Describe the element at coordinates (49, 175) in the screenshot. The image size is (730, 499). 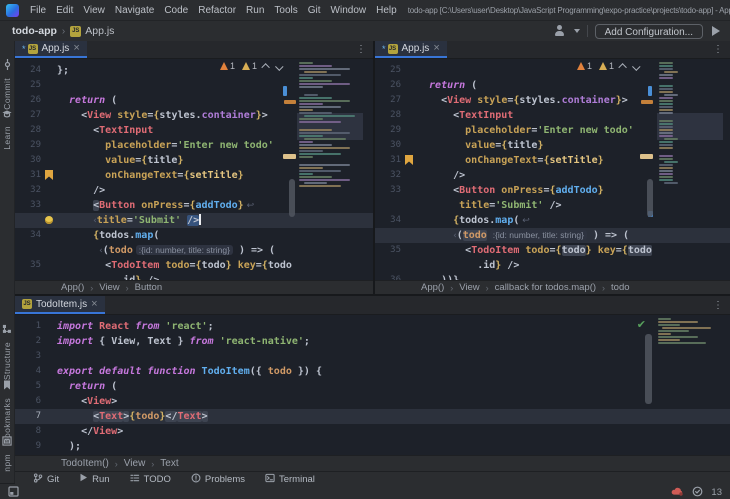
I see `bookmark-icon` at that location.